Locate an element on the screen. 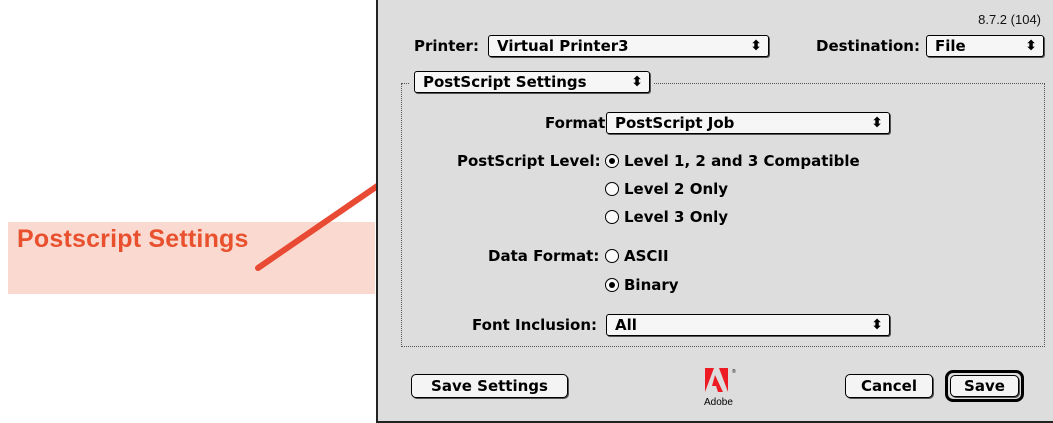 Image resolution: width=1053 pixels, height=423 pixels. version-label: 8.7.2 (104) is located at coordinates (1009, 19).